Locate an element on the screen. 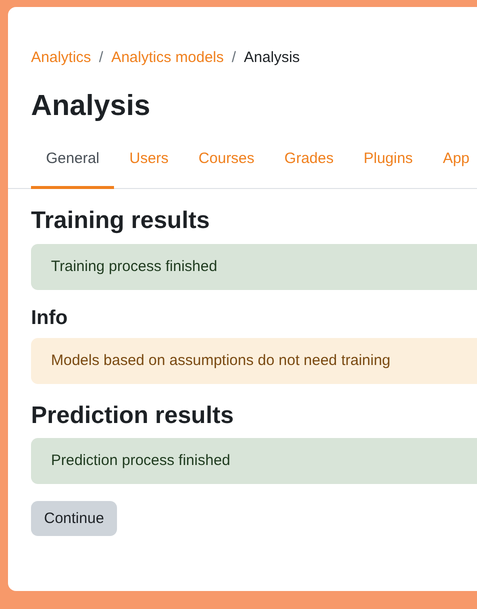 The width and height of the screenshot is (477, 609). tab: General is located at coordinates (72, 164).